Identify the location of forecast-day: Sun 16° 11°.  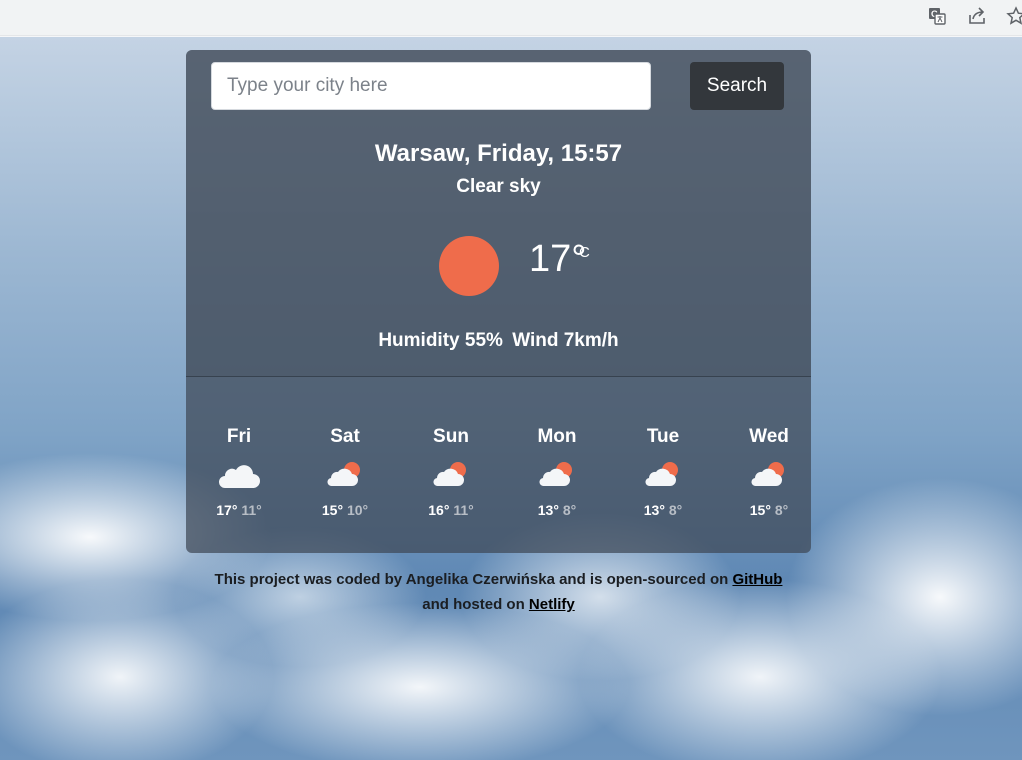
(451, 472).